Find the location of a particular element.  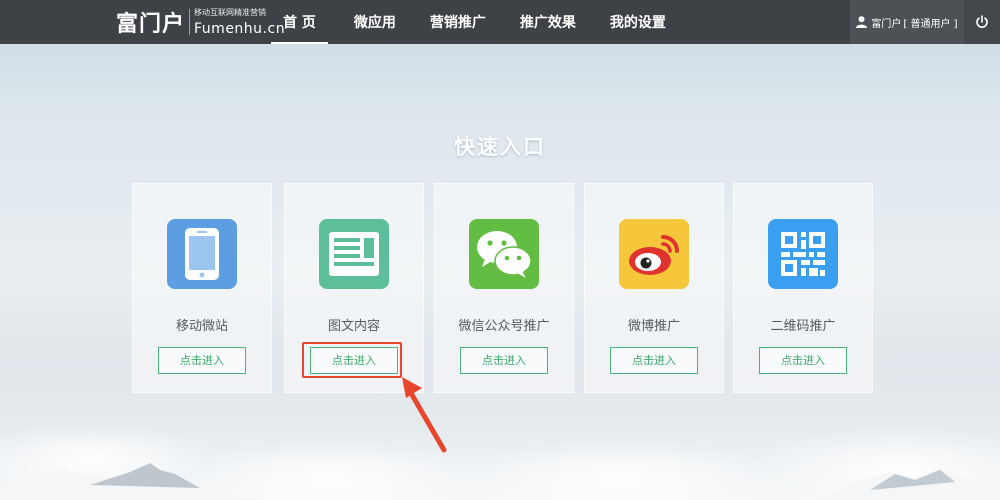

card-label: 微信公众号推广 is located at coordinates (504, 326).